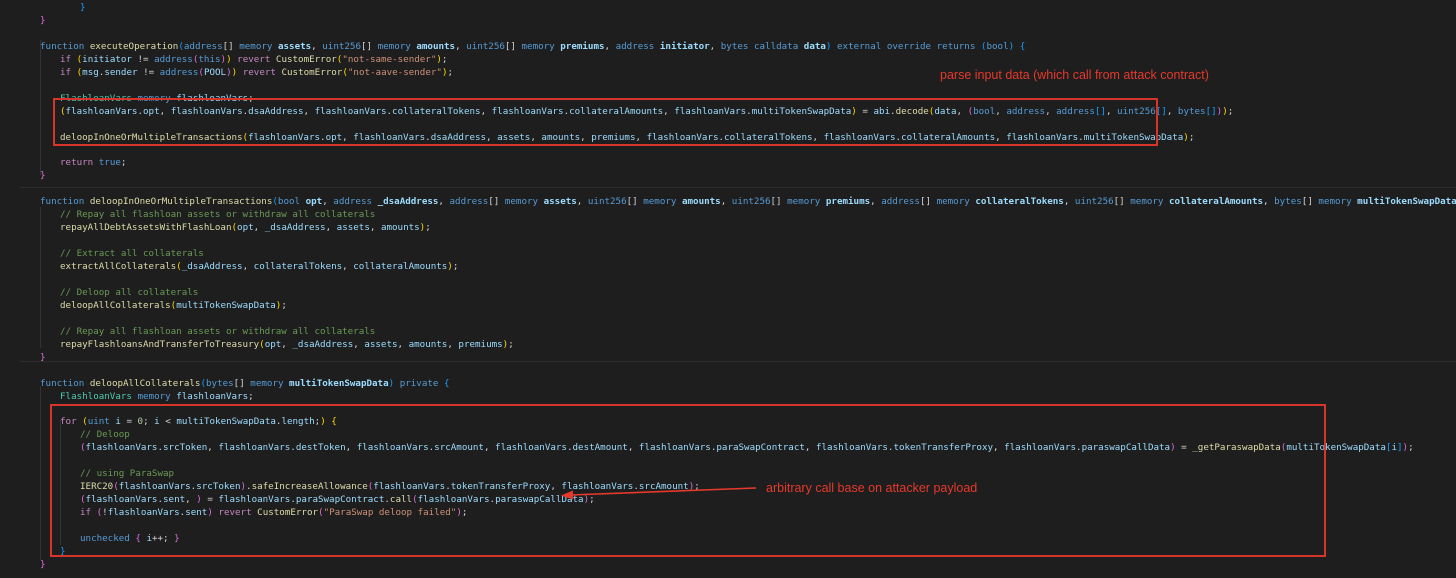 The height and width of the screenshot is (578, 1456). I want to click on code-line: return true;, so click(93, 162).